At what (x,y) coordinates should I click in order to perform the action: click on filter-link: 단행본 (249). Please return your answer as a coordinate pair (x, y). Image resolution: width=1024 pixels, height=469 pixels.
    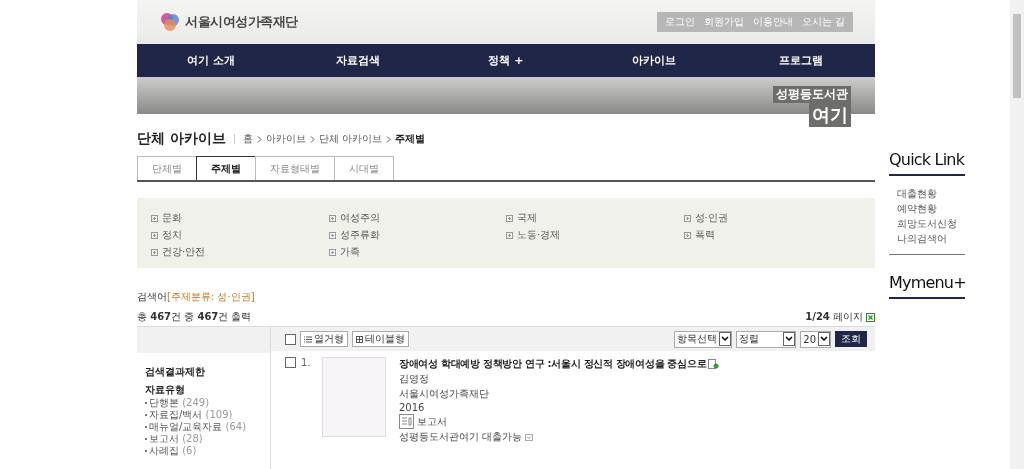
    Looking at the image, I should click on (179, 403).